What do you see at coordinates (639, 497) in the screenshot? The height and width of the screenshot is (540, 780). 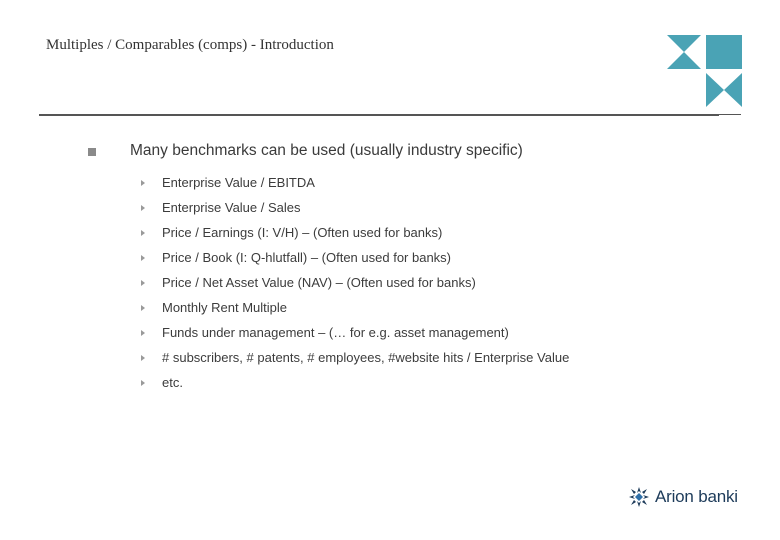 I see `star-icon` at bounding box center [639, 497].